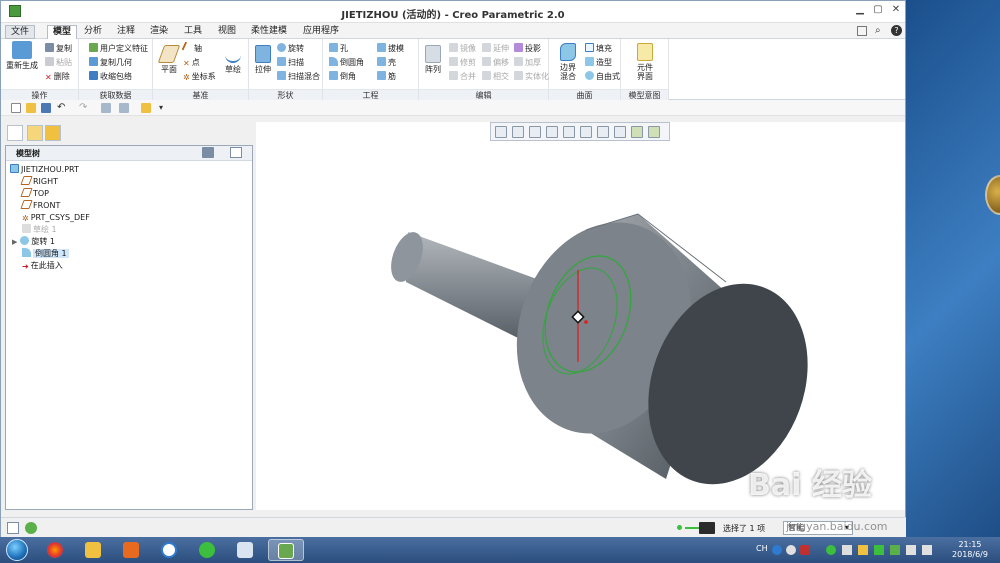  I want to click on show-navigator-icon, so click(13, 528).